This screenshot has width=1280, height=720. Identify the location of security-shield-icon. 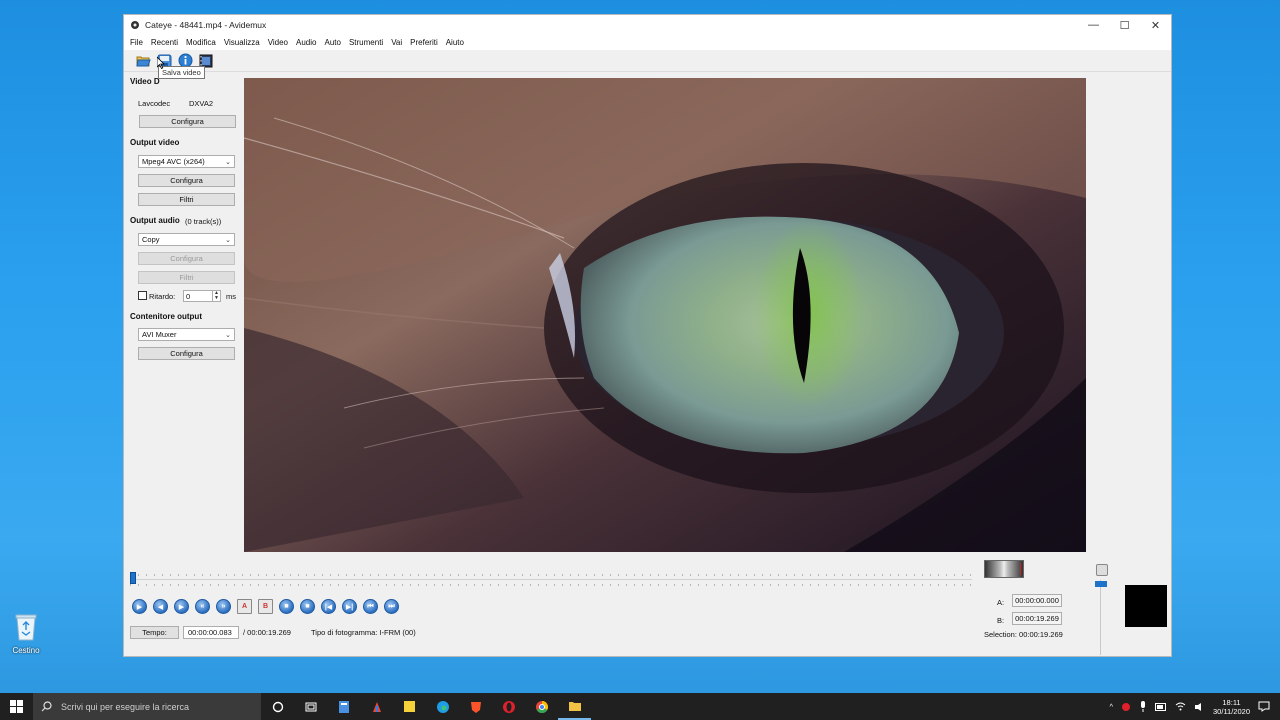
(1126, 707).